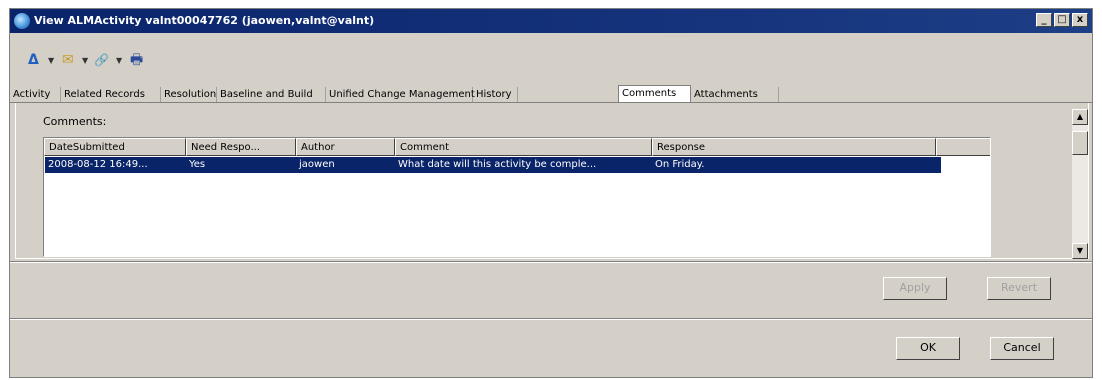 This screenshot has width=1102, height=380. I want to click on column-header-author: Author, so click(345, 147).